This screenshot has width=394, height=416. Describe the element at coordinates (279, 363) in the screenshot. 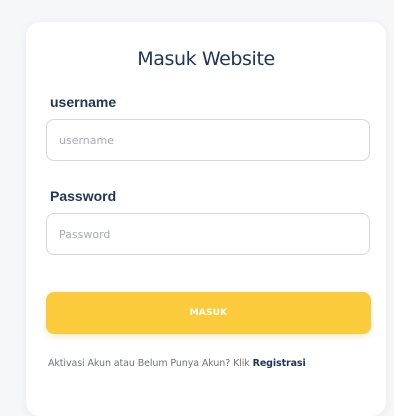

I see `register-link: Registrasi` at that location.